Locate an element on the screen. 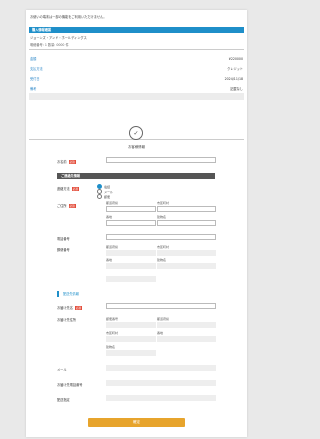 This screenshot has height=439, width=320. delivery-section-head: 配送先情報 is located at coordinates (136, 294).